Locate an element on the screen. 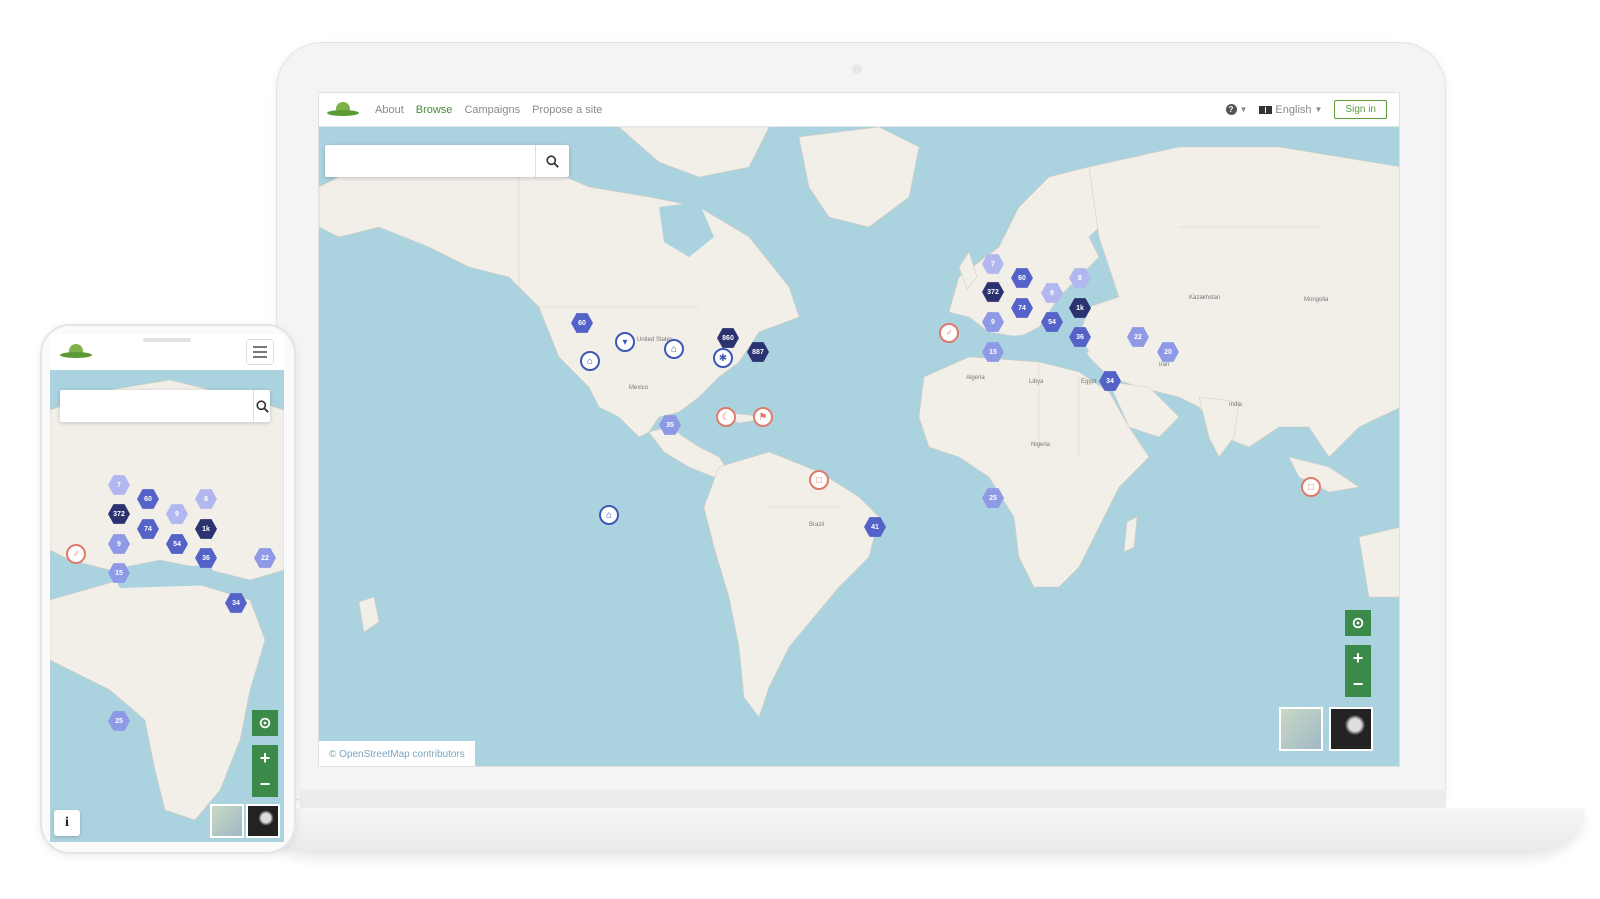 The width and height of the screenshot is (1600, 899). map-site-pin: ✱ is located at coordinates (723, 358).